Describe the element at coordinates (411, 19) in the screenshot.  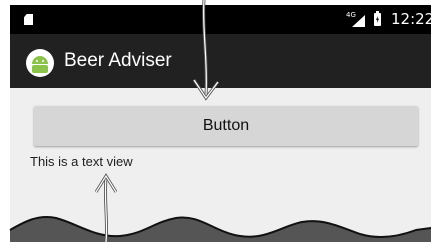
I see `status-clock: 12:22` at that location.